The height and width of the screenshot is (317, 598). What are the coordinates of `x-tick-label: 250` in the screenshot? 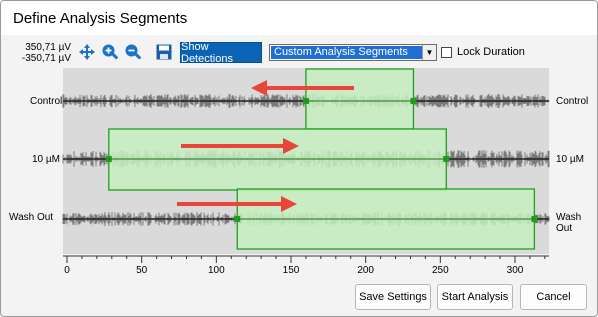 It's located at (440, 270).